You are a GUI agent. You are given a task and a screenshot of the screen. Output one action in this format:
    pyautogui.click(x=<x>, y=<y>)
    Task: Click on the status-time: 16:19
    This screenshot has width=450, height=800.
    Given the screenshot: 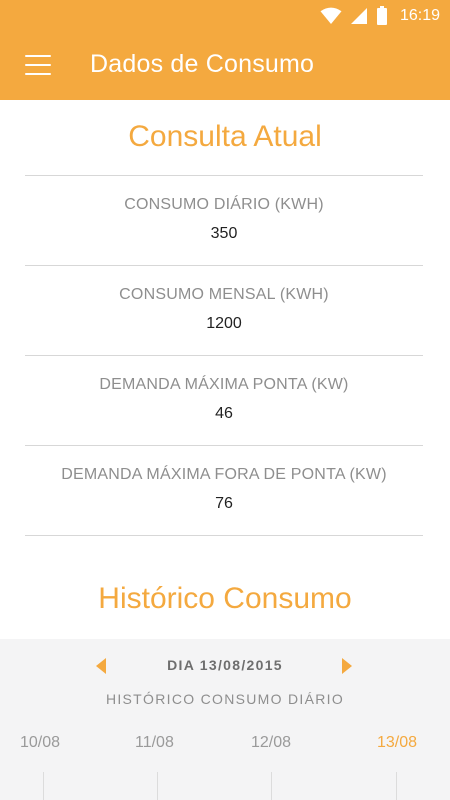 What is the action you would take?
    pyautogui.click(x=419, y=15)
    